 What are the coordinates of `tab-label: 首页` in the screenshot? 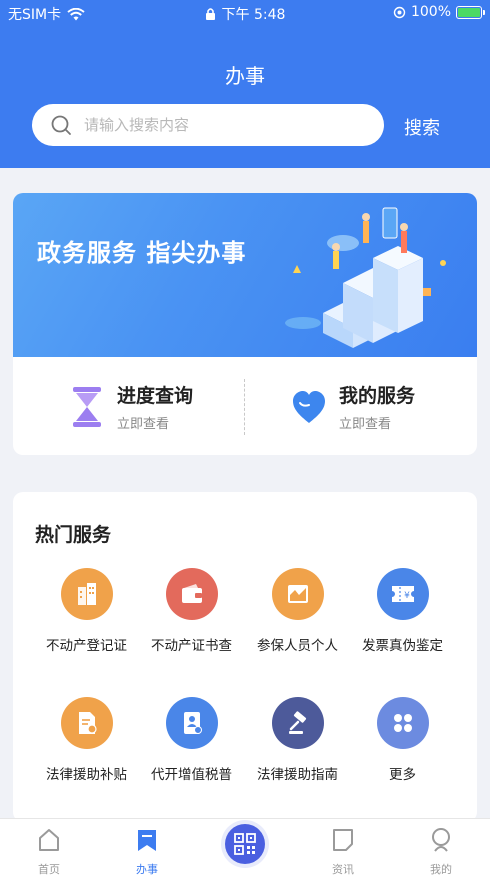 It's located at (49, 869).